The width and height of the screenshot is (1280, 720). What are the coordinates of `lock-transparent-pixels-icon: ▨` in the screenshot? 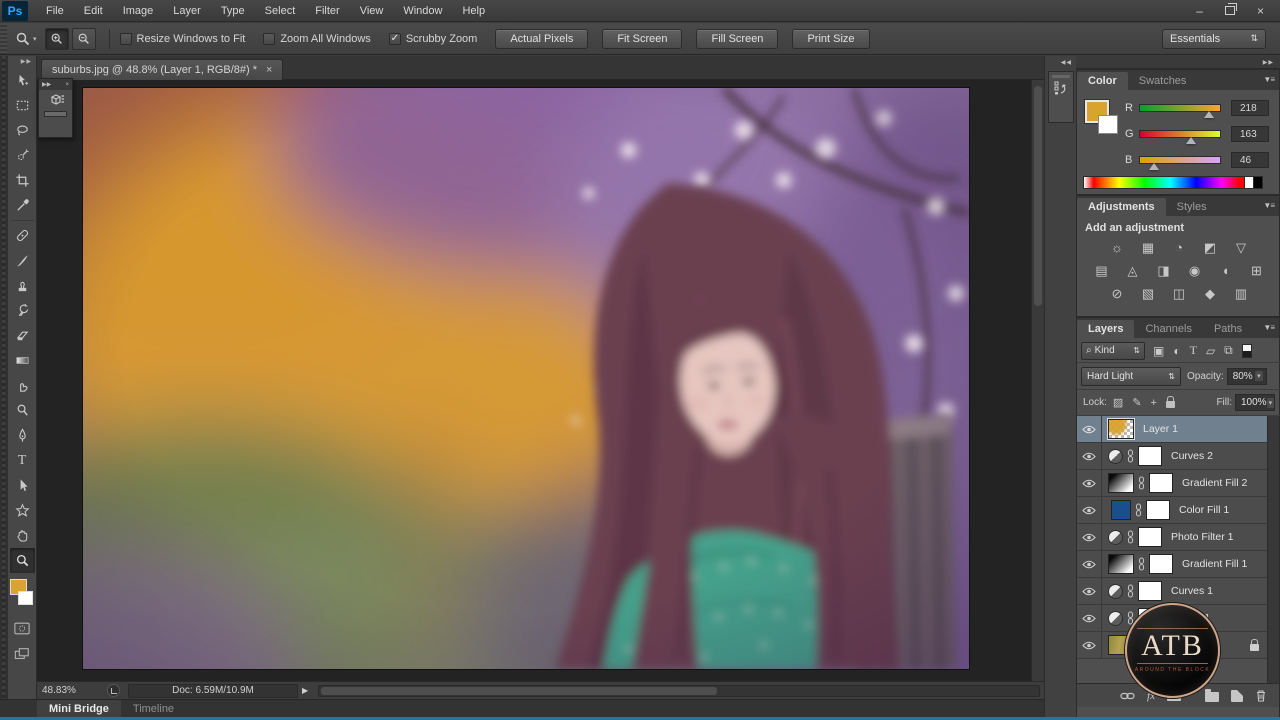 It's located at (1118, 402).